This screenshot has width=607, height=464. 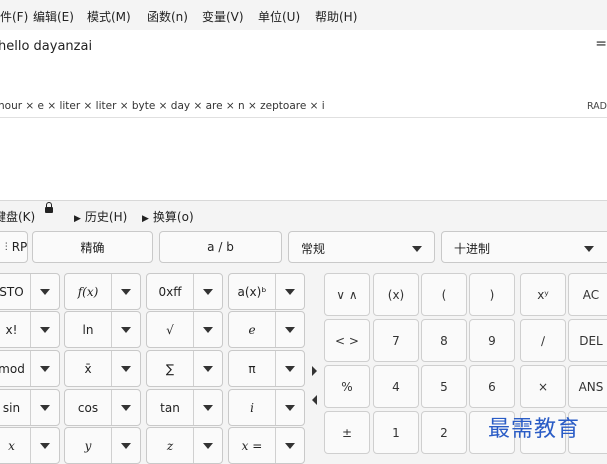 I want to click on euler-dropdown, so click(x=290, y=329).